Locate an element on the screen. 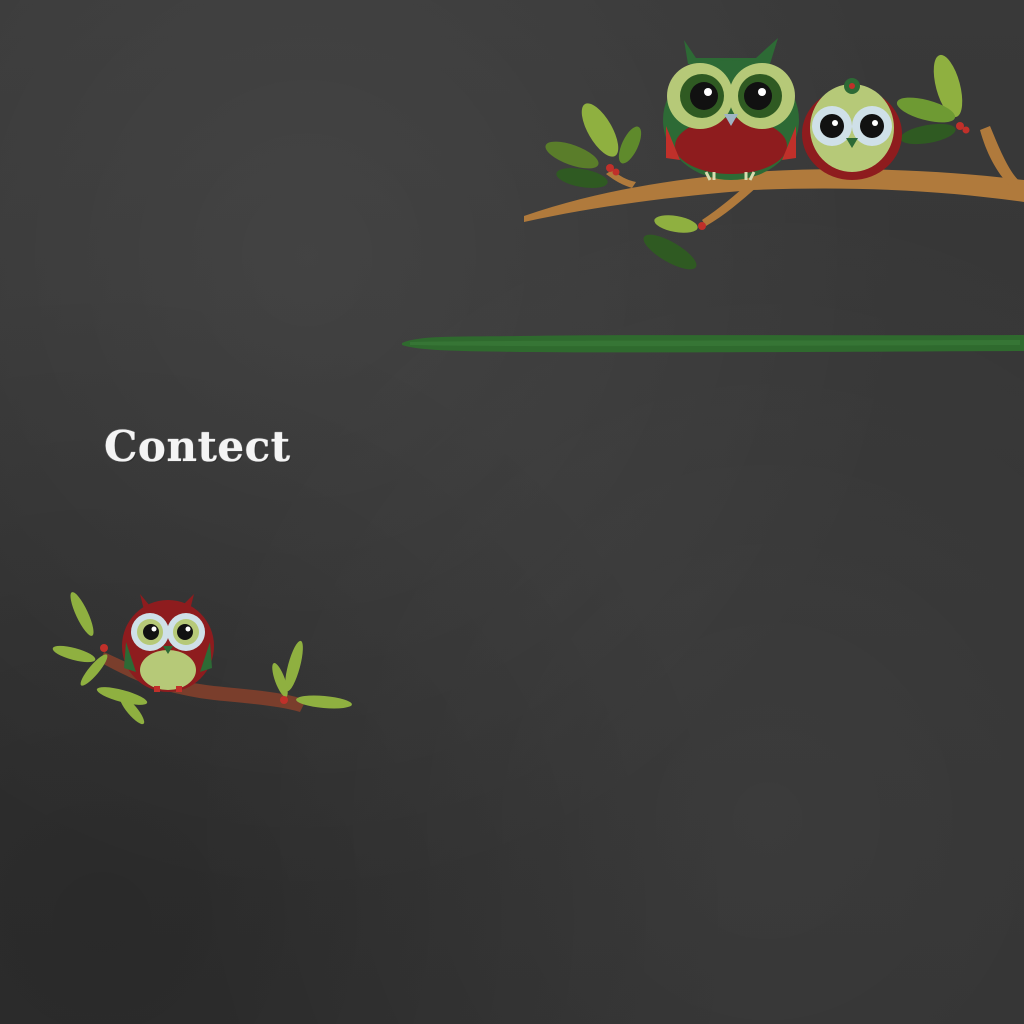 Image resolution: width=1024 pixels, height=1024 pixels. small-owl is located at coordinates (852, 129).